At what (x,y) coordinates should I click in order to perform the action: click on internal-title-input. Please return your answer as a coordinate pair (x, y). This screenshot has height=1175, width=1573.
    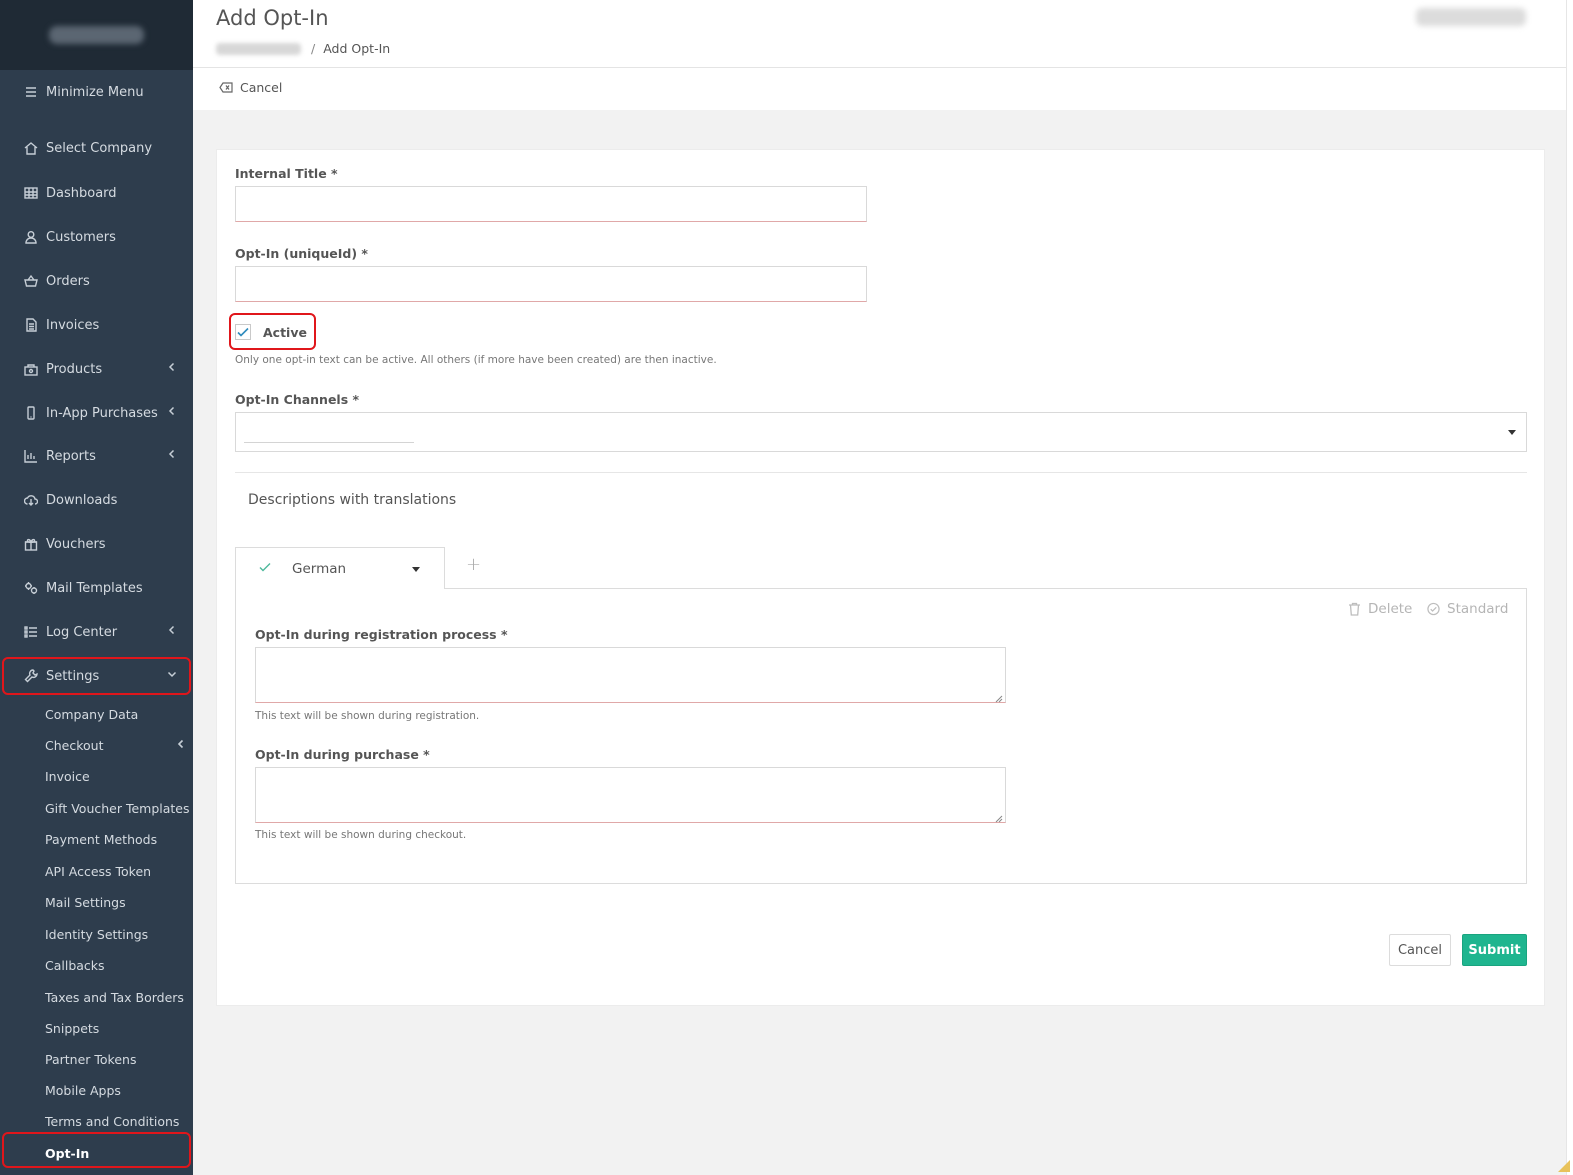
    Looking at the image, I should click on (551, 204).